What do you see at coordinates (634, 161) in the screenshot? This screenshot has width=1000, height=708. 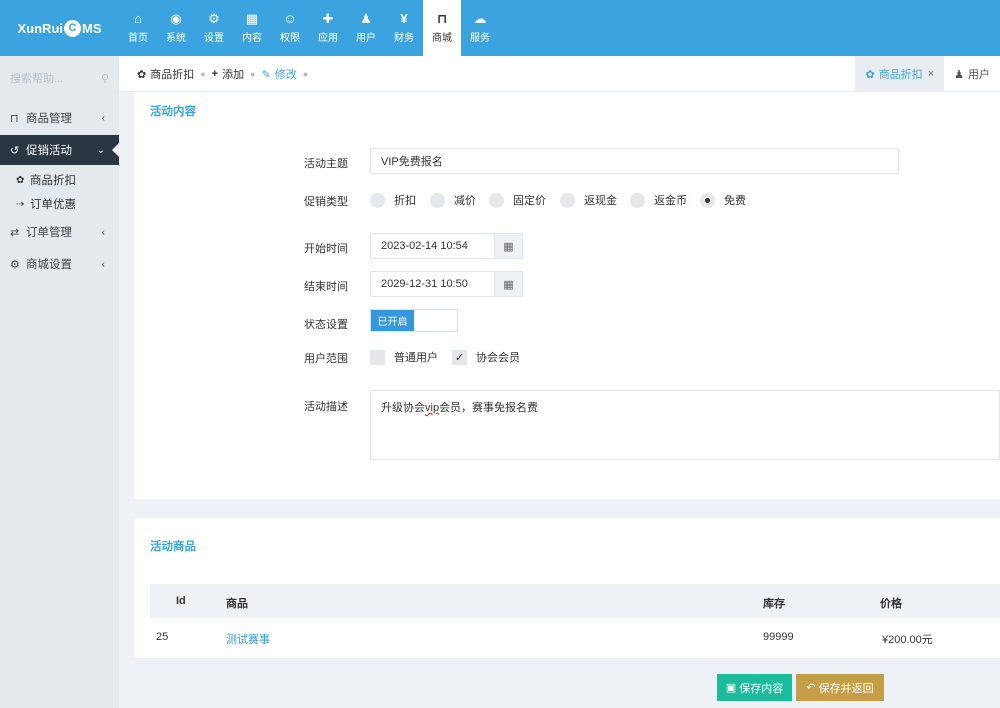 I see `subject-input: VIP免费报名` at bounding box center [634, 161].